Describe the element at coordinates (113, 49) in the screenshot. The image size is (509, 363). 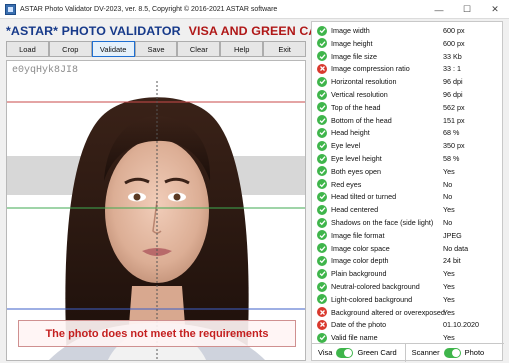
I see `validate-button: Validate` at that location.